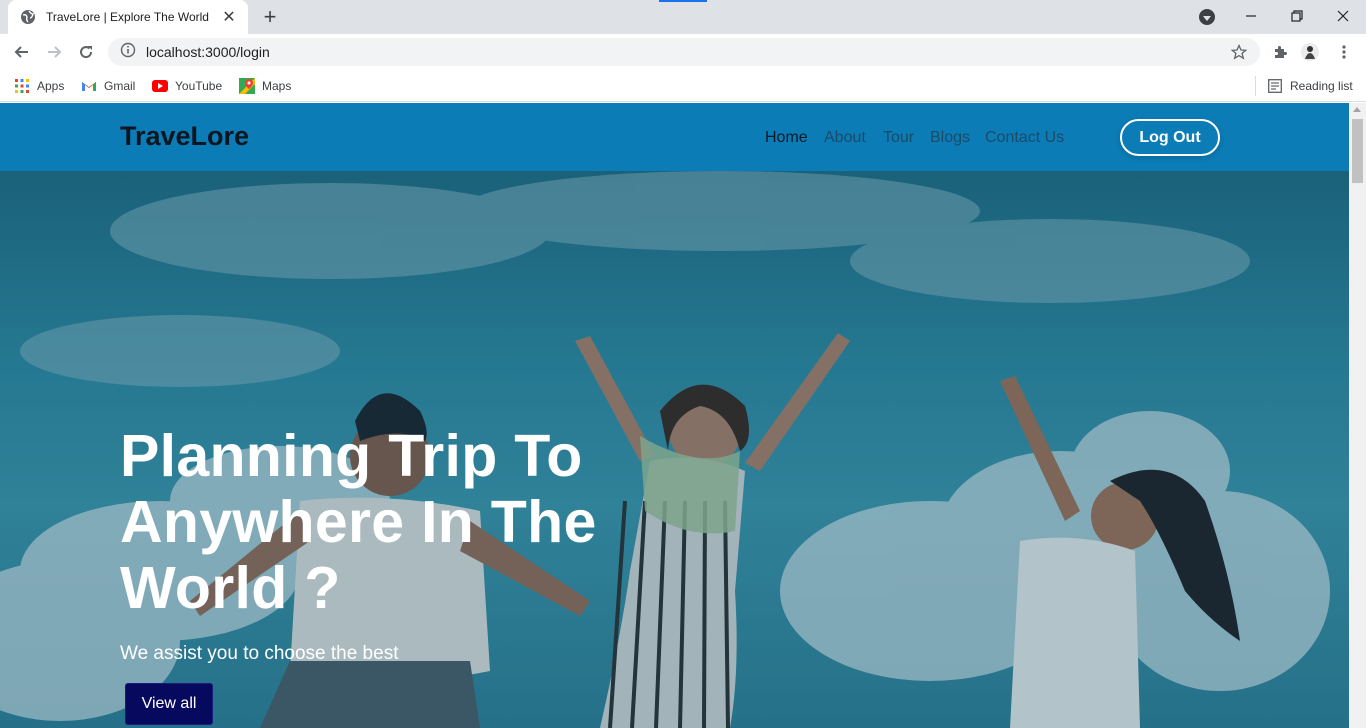  Describe the element at coordinates (1344, 52) in the screenshot. I see `browser-menu-icon` at that location.